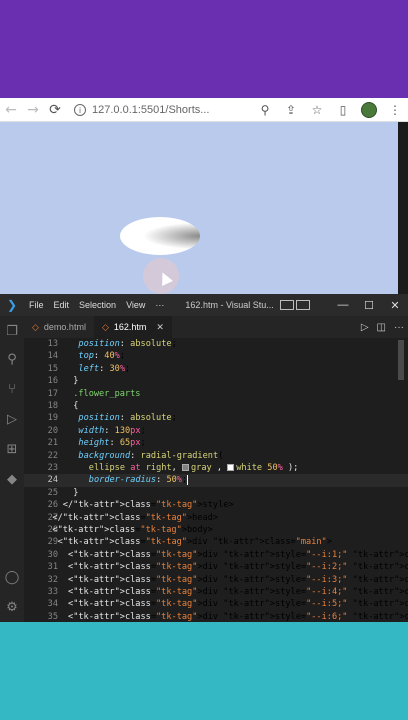 The width and height of the screenshot is (408, 720). Describe the element at coordinates (107, 393) in the screenshot. I see `code-text: .flower_parts` at that location.